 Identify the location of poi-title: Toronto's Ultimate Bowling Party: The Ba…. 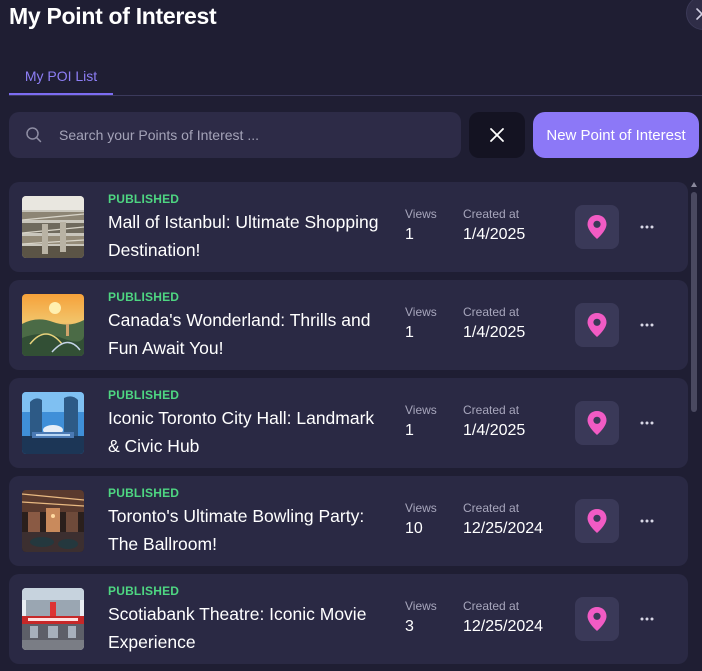
(236, 530).